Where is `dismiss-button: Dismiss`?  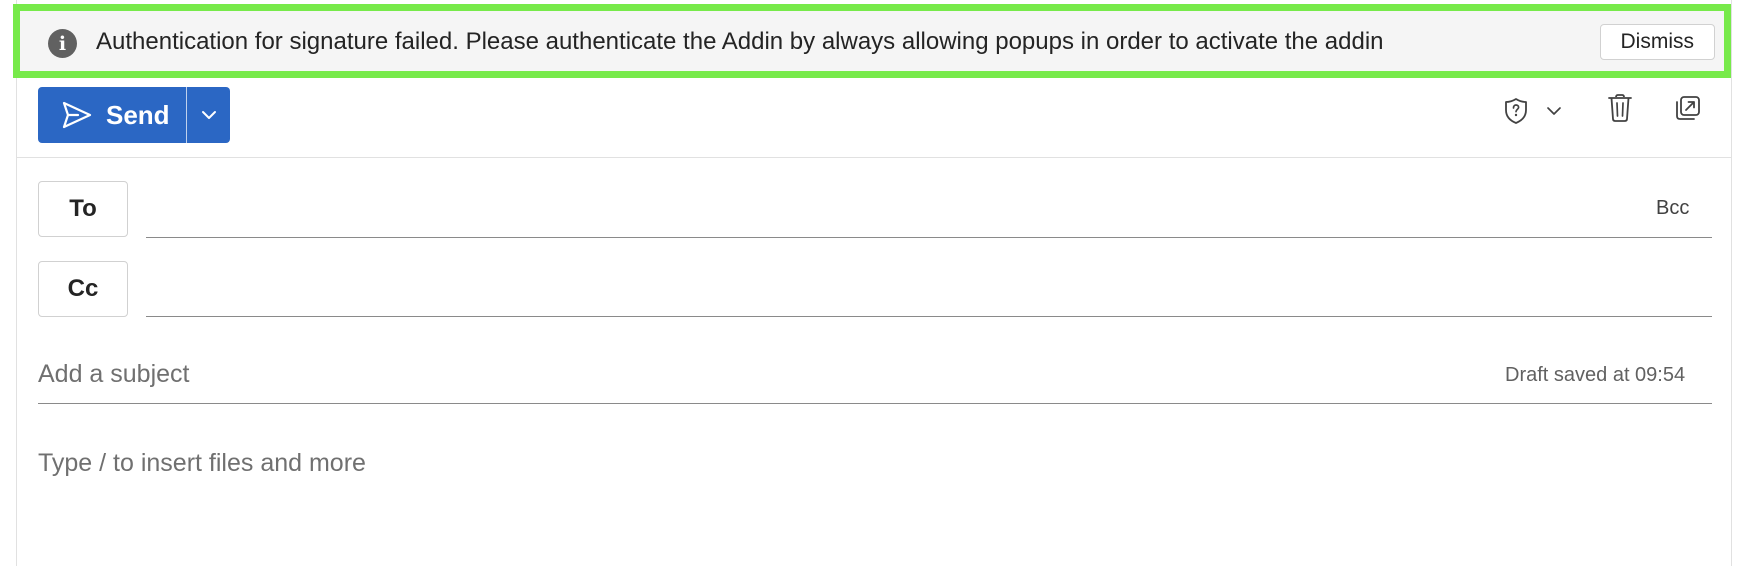 dismiss-button: Dismiss is located at coordinates (1657, 42).